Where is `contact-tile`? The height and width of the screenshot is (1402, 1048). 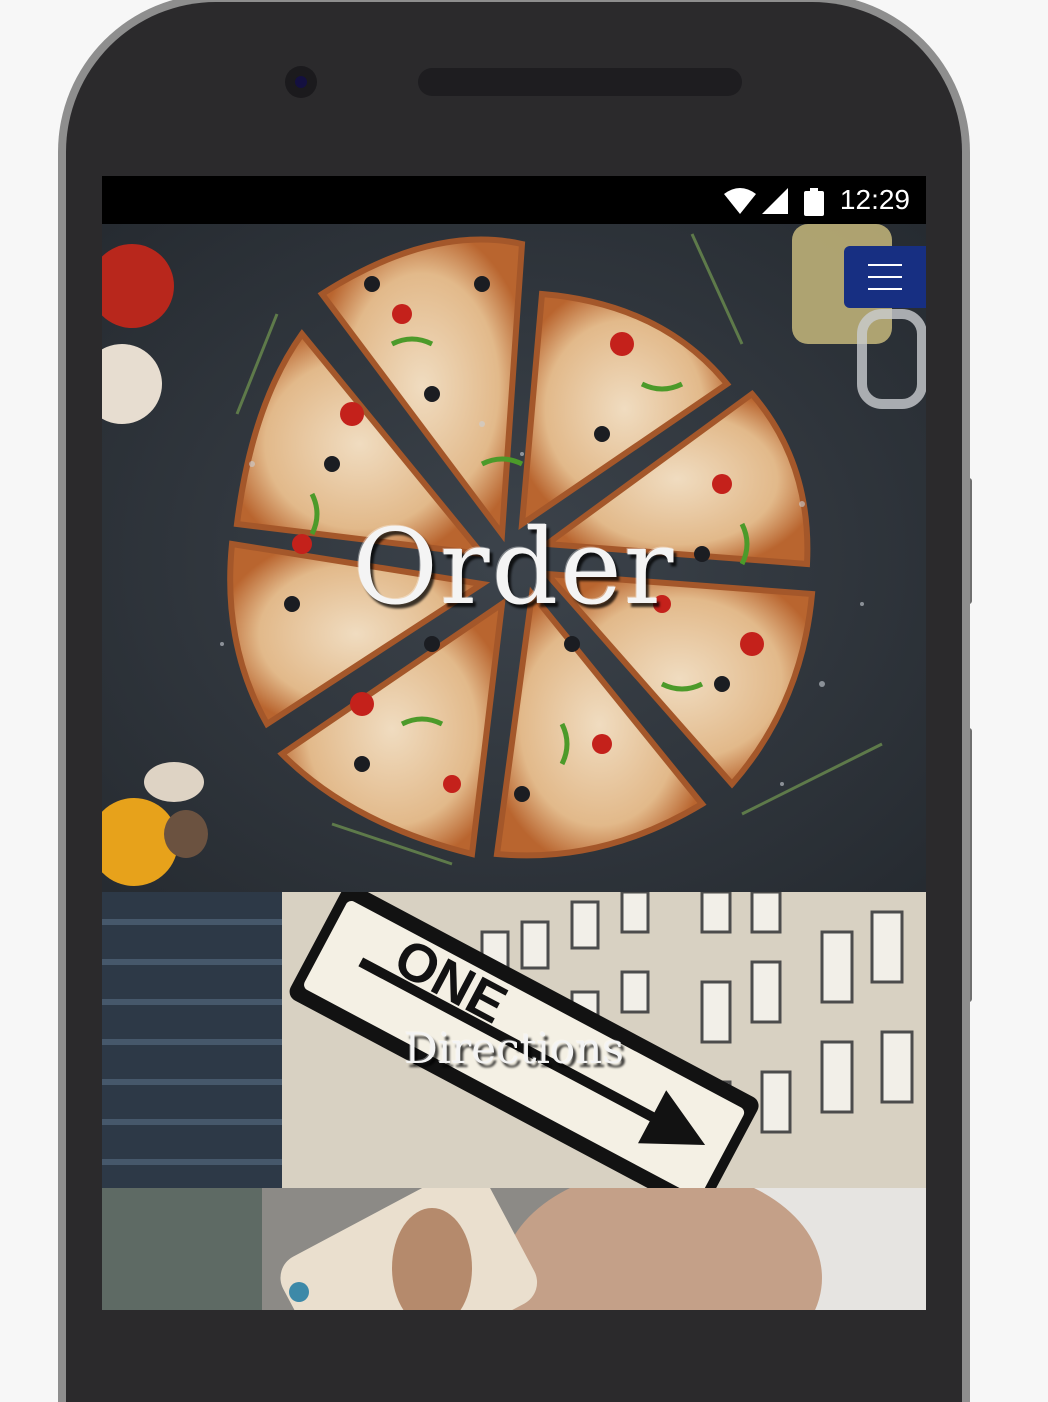 contact-tile is located at coordinates (514, 1249).